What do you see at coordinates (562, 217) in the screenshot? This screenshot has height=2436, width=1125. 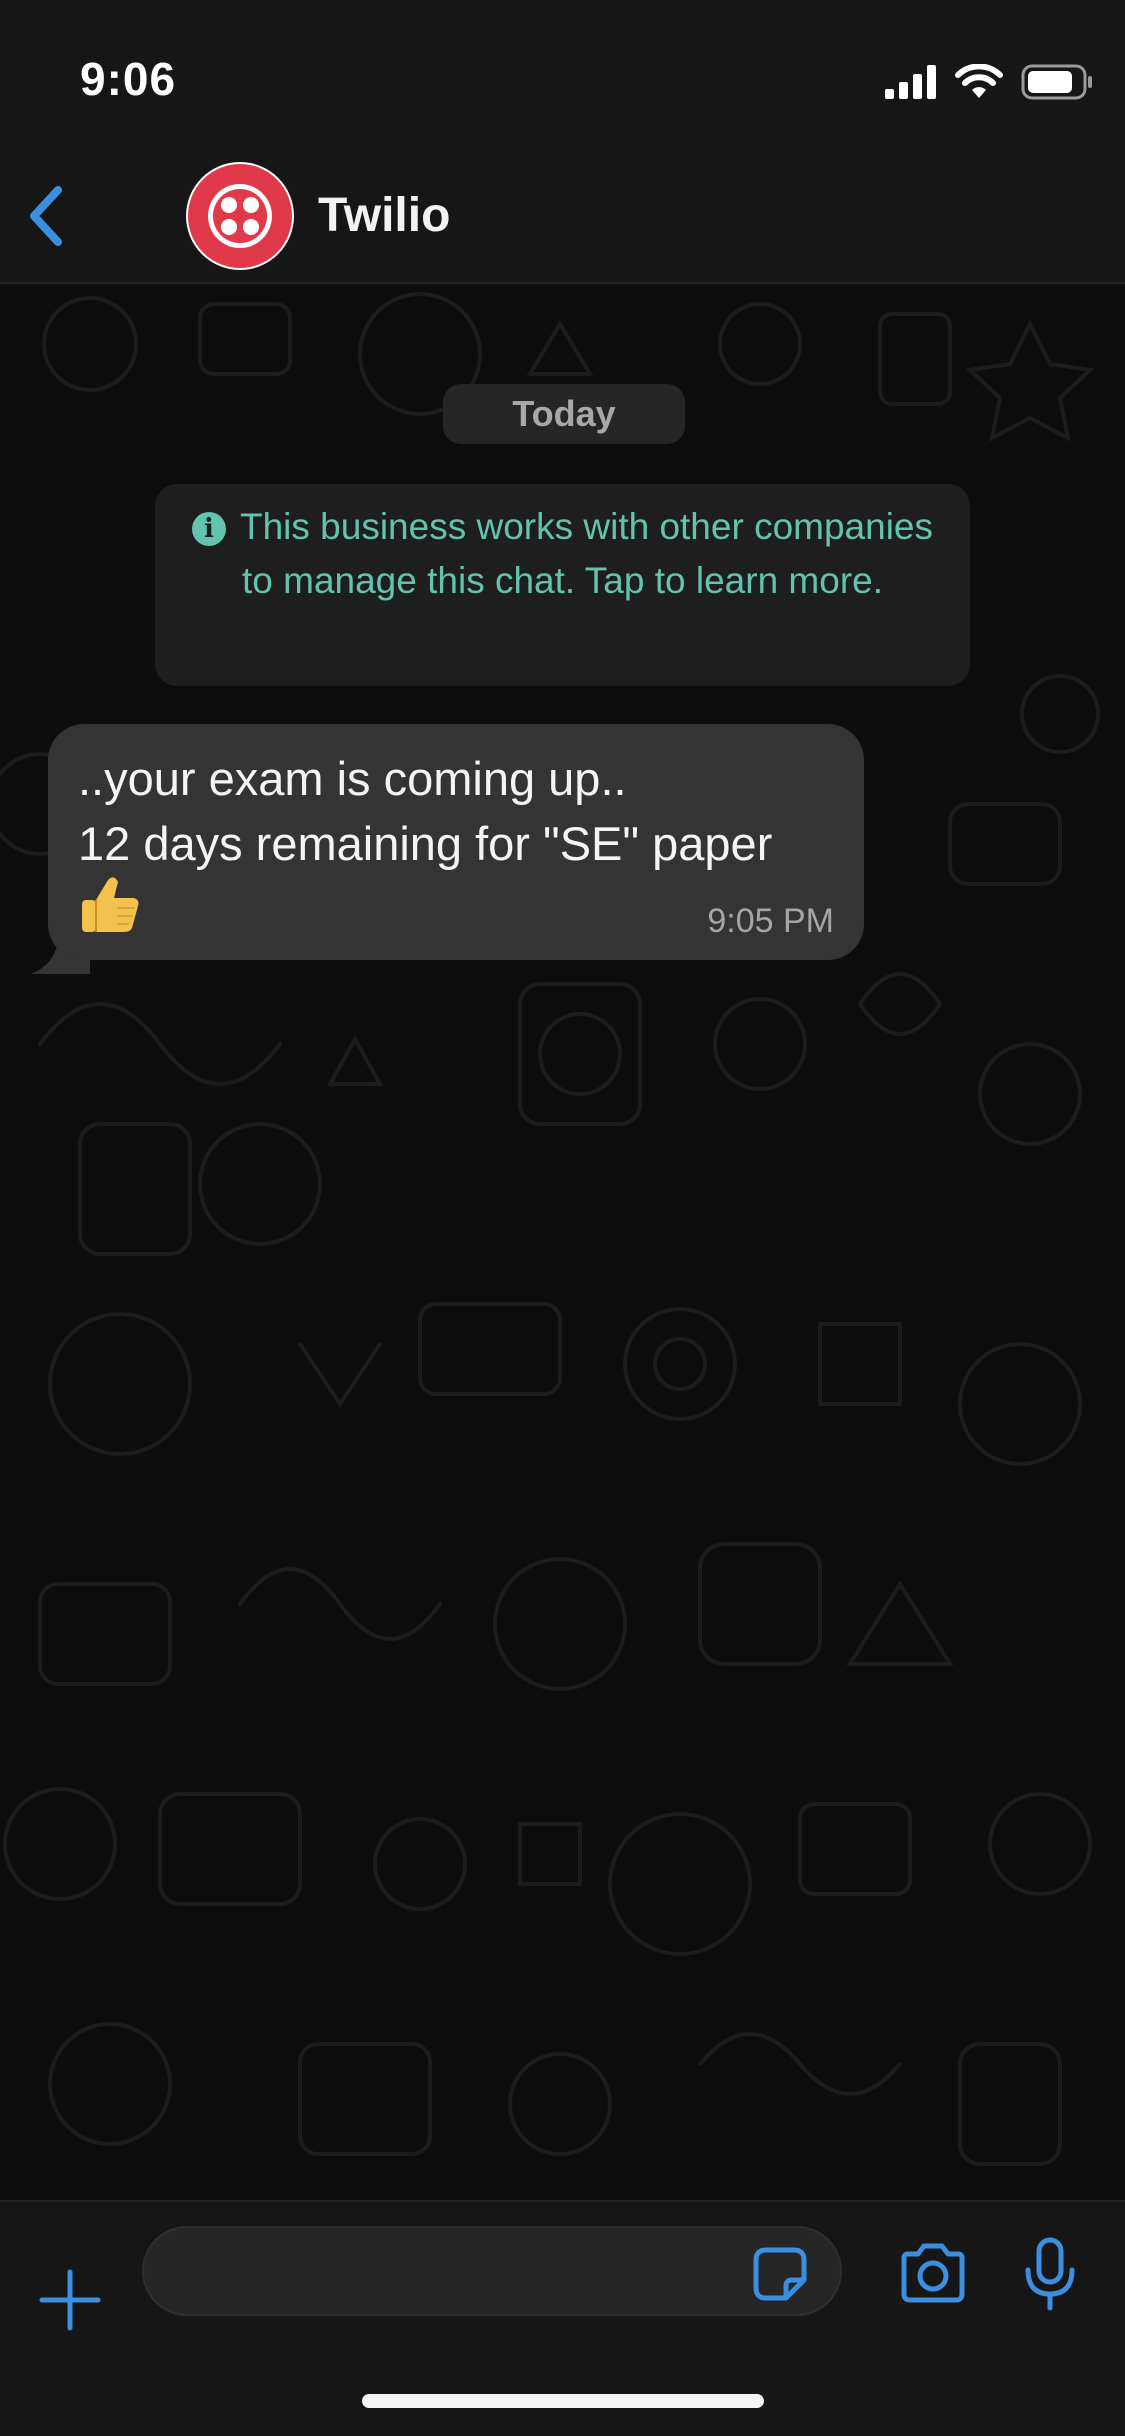 I see `chat-header: Twilio` at bounding box center [562, 217].